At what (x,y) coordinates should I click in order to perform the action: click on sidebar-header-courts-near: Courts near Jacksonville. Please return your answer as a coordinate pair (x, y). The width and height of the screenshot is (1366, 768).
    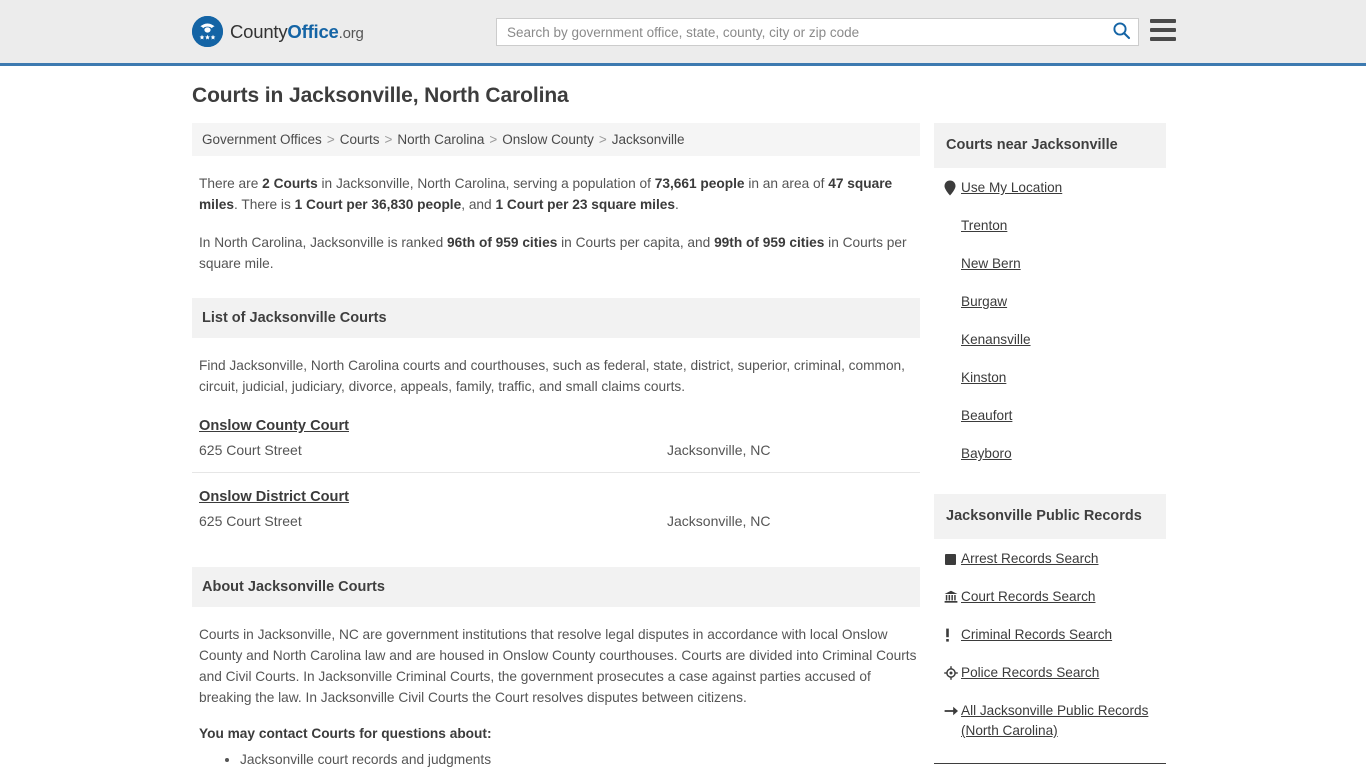
    Looking at the image, I should click on (1050, 145).